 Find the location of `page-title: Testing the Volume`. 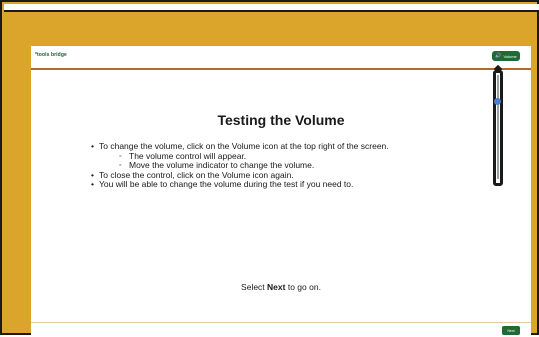

page-title: Testing the Volume is located at coordinates (281, 120).